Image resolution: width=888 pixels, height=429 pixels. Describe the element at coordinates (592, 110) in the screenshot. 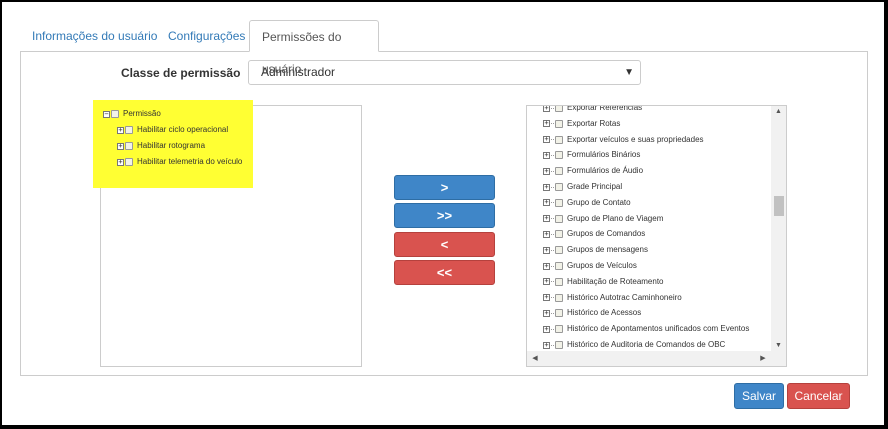

I see `tree-node: + Exportar Referências` at that location.